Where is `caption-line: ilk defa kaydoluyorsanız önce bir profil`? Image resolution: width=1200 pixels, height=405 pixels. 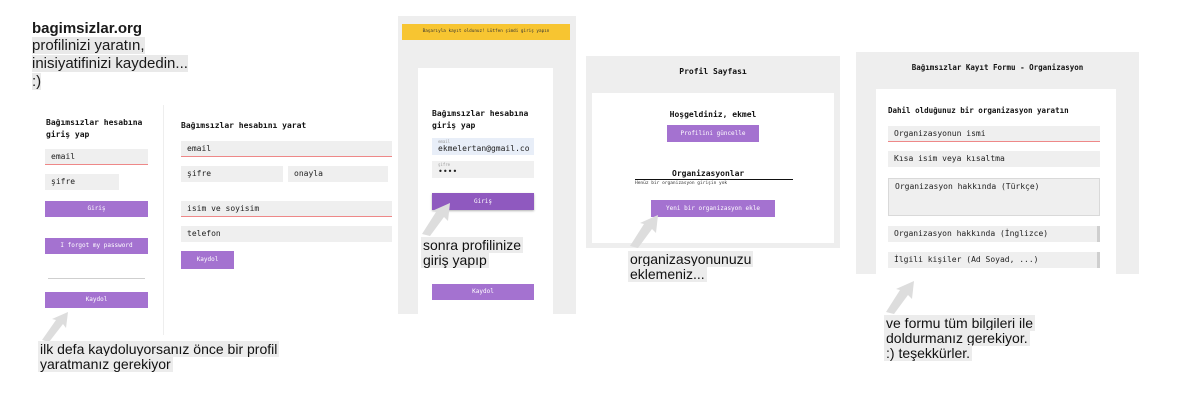
caption-line: ilk defa kaydoluyorsanız önce bir profil is located at coordinates (159, 349).